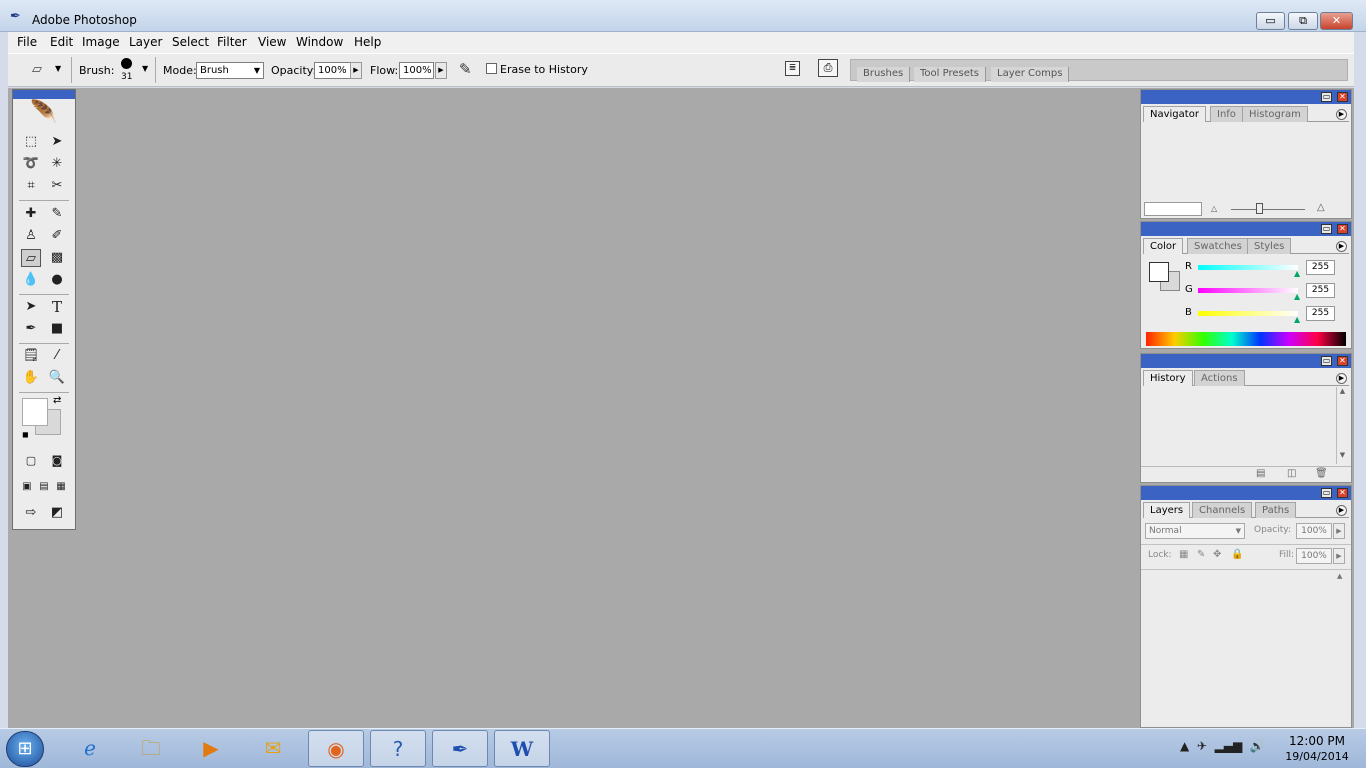 This screenshot has width=1366, height=768. I want to click on green-value-input: 255, so click(1320, 290).